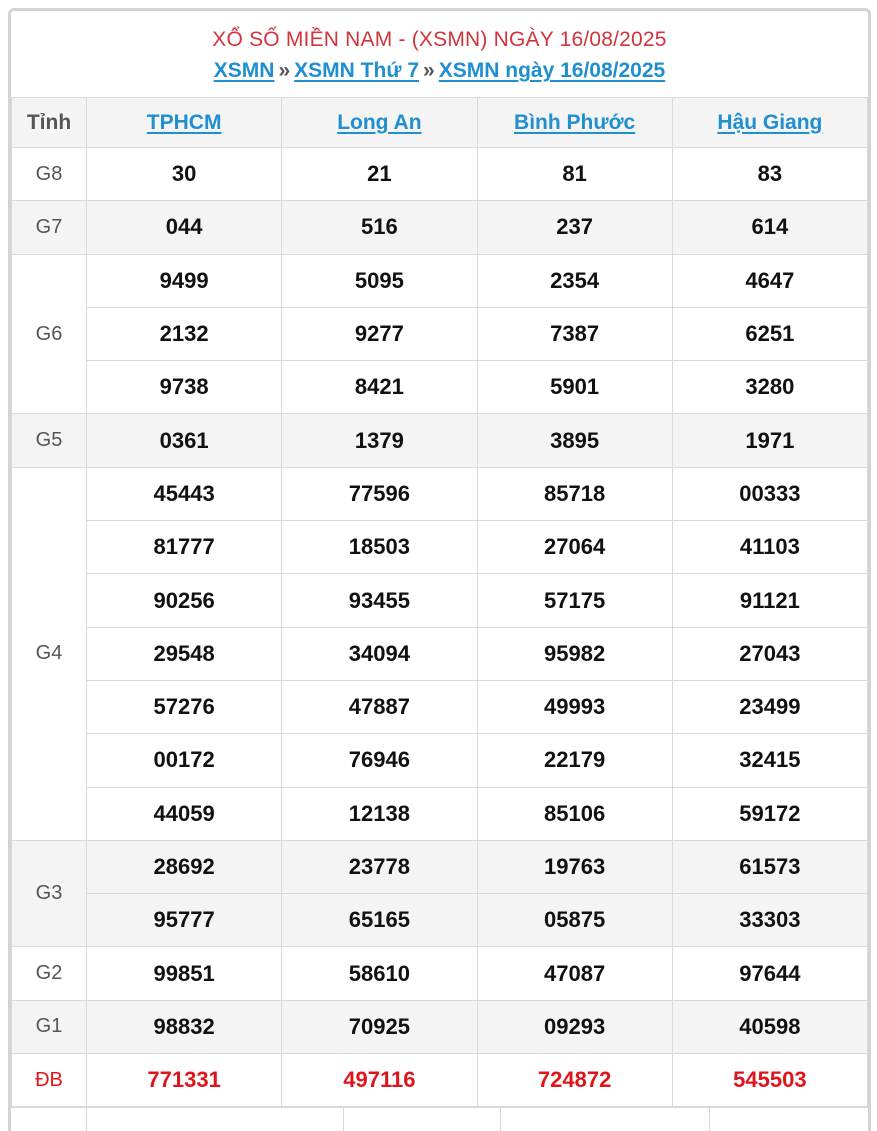 The width and height of the screenshot is (877, 1131). Describe the element at coordinates (379, 1080) in the screenshot. I see `result-number: 497116` at that location.